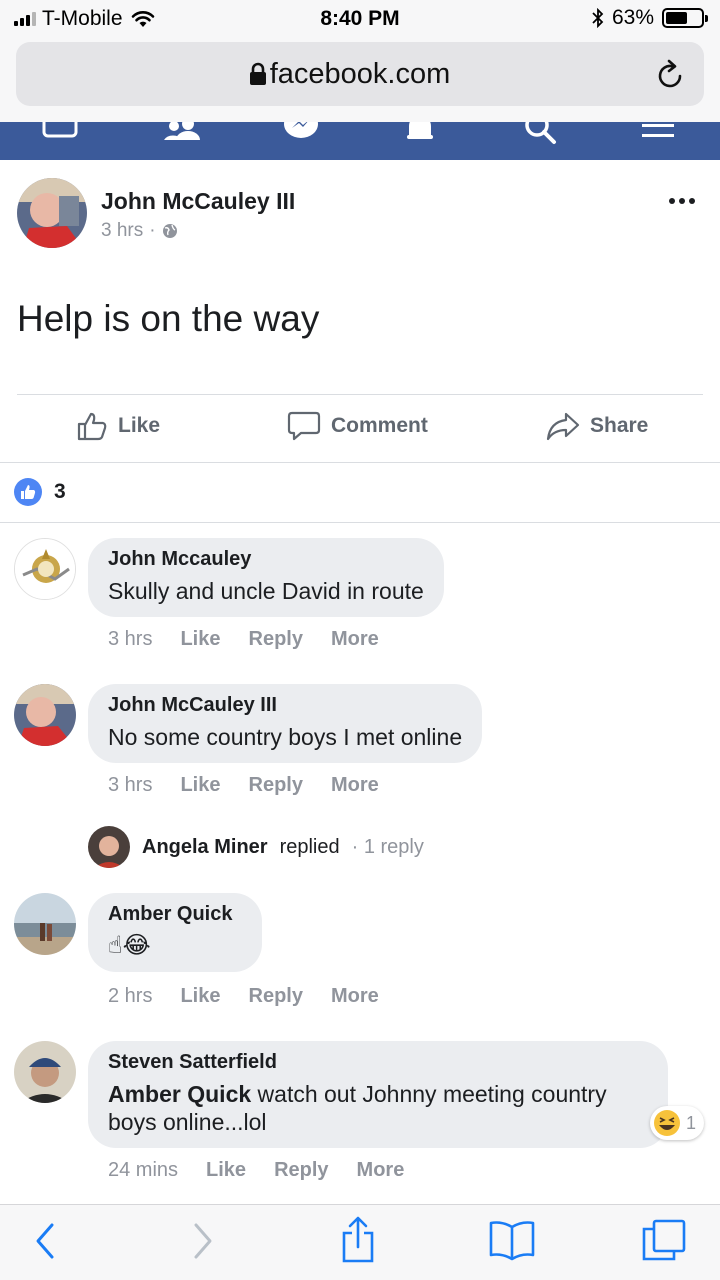 The height and width of the screenshot is (1280, 720). Describe the element at coordinates (28, 492) in the screenshot. I see `like-reaction-icon` at that location.